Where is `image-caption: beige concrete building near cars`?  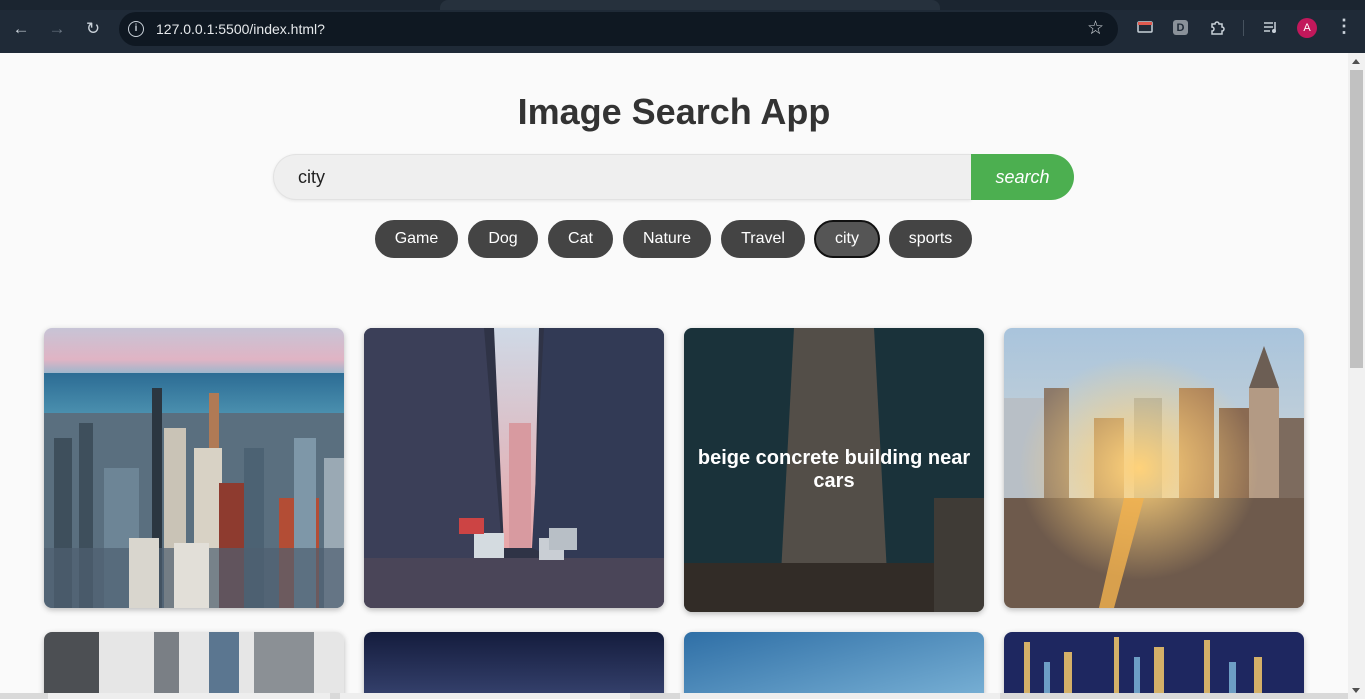 image-caption: beige concrete building near cars is located at coordinates (834, 469).